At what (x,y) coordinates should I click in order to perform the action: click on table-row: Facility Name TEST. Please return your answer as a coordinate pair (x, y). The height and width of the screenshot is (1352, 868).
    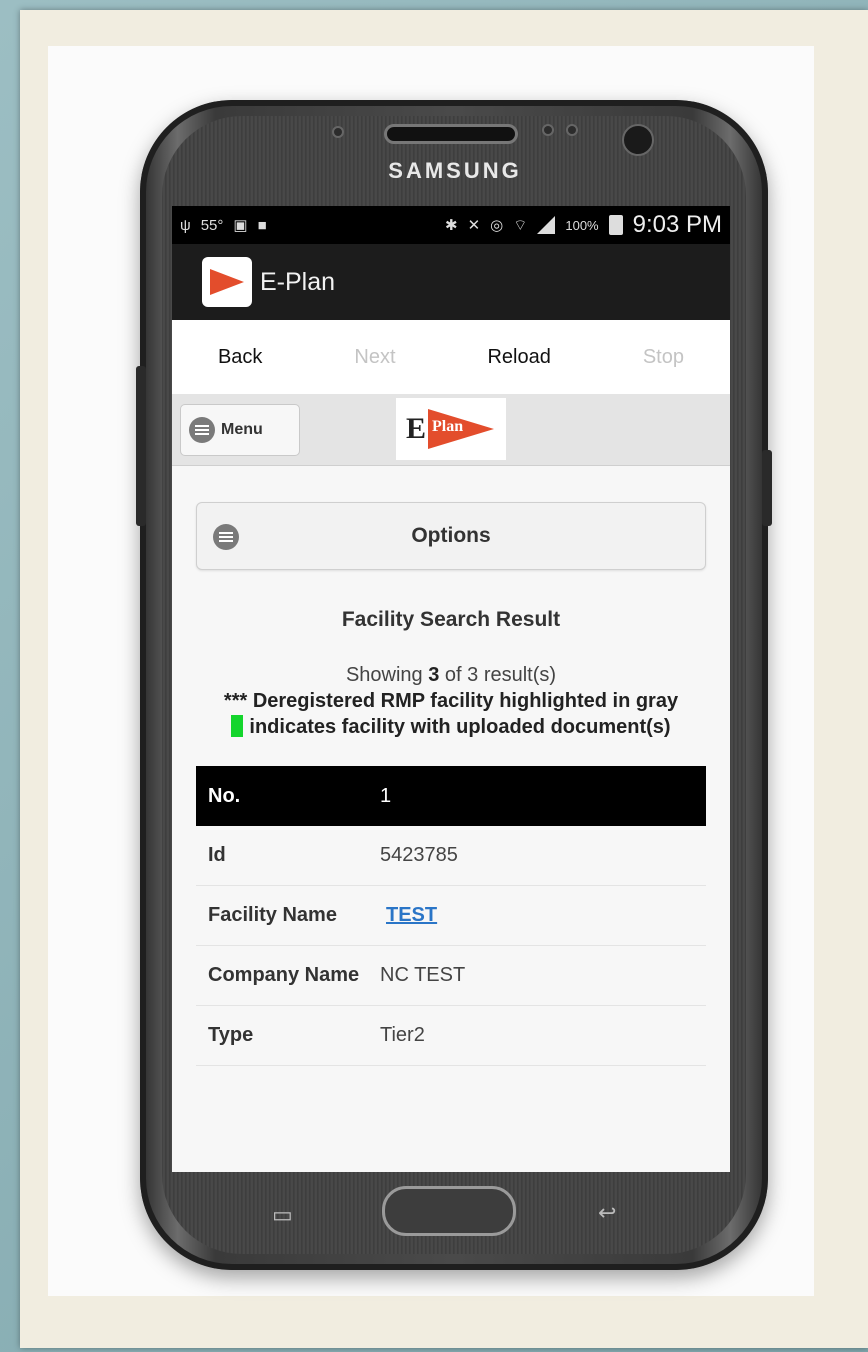
    Looking at the image, I should click on (451, 916).